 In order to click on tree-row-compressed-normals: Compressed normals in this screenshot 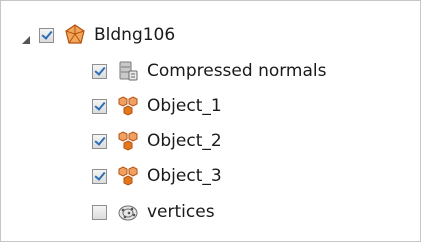, I will do `click(209, 71)`.